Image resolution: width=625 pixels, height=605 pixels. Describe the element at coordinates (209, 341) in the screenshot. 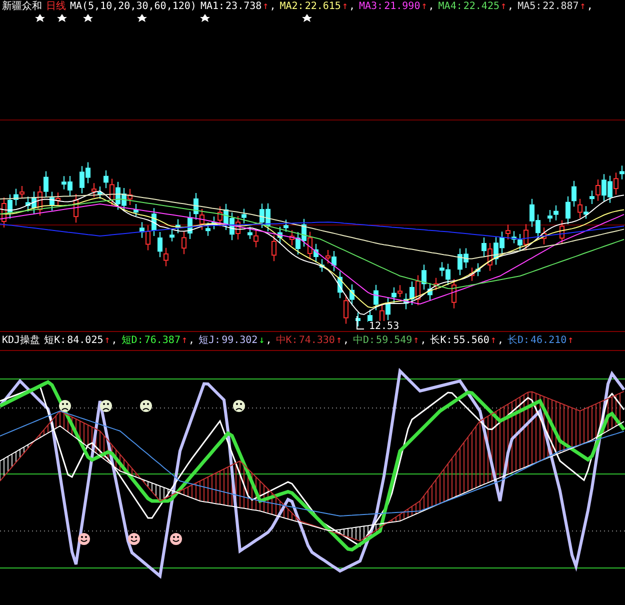

I see `reading-label: 短J:` at that location.